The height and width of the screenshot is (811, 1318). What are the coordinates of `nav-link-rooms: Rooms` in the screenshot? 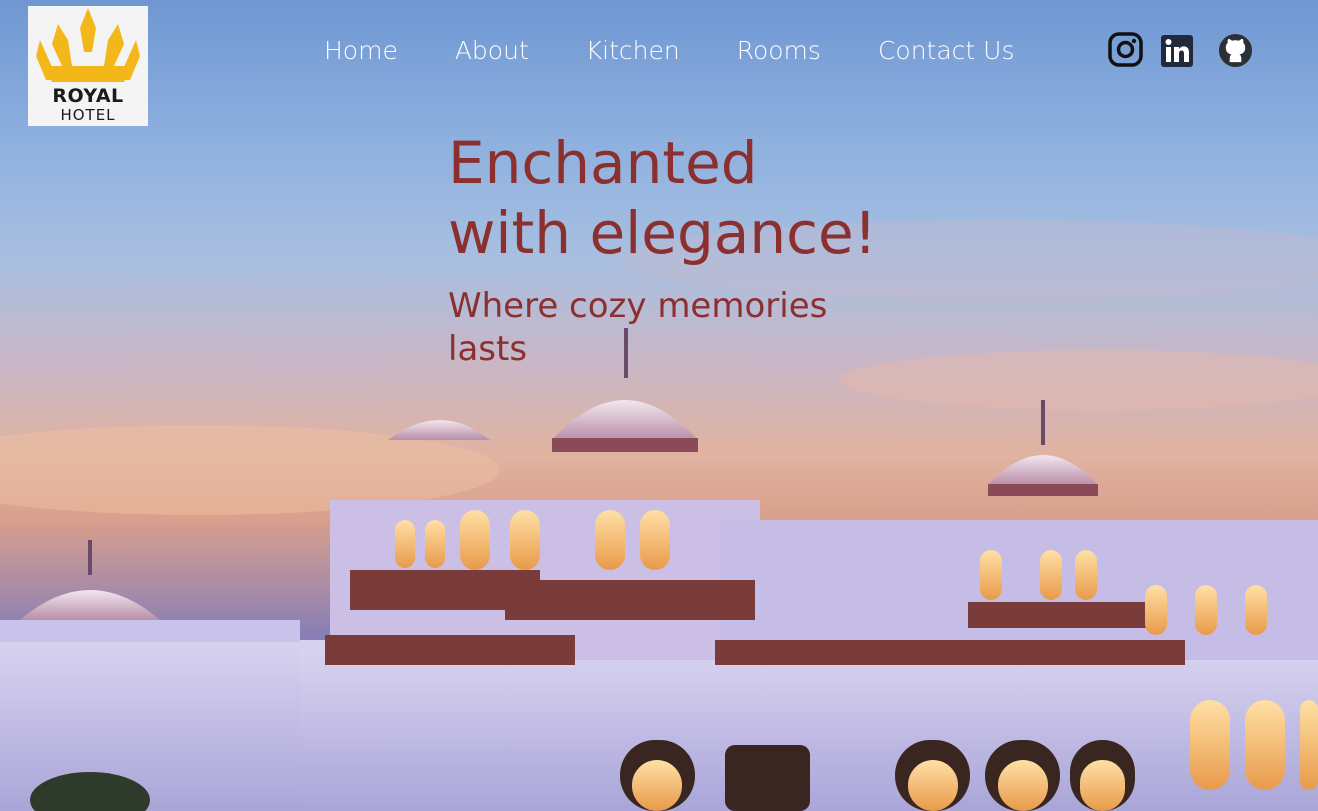 It's located at (779, 51).